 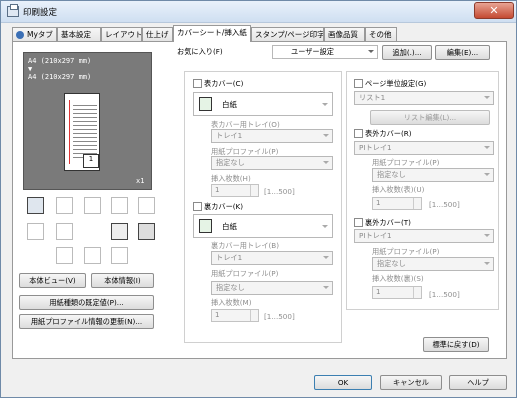 What do you see at coordinates (40, 13) in the screenshot?
I see `window-title: 印刷設定` at bounding box center [40, 13].